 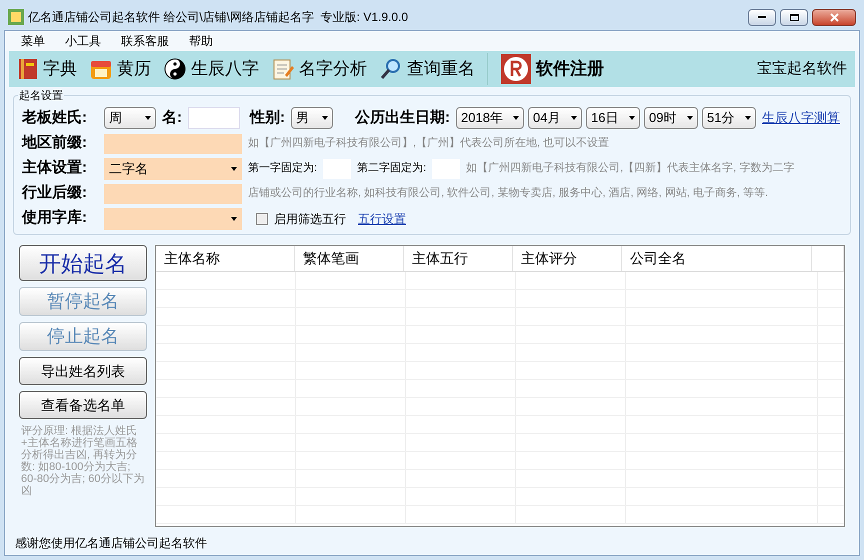 I want to click on date-select: 2018年, so click(x=490, y=118).